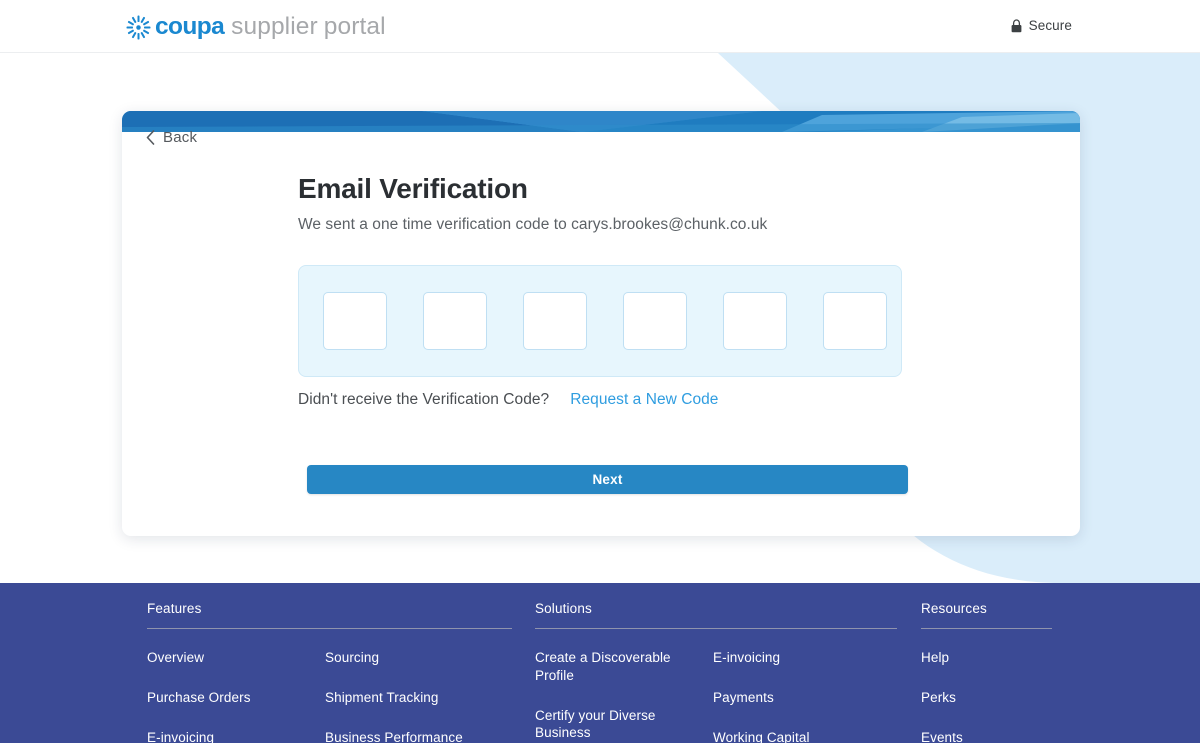  What do you see at coordinates (400, 698) in the screenshot?
I see `footer-link-shipment-tracking: Shipment Tracking` at bounding box center [400, 698].